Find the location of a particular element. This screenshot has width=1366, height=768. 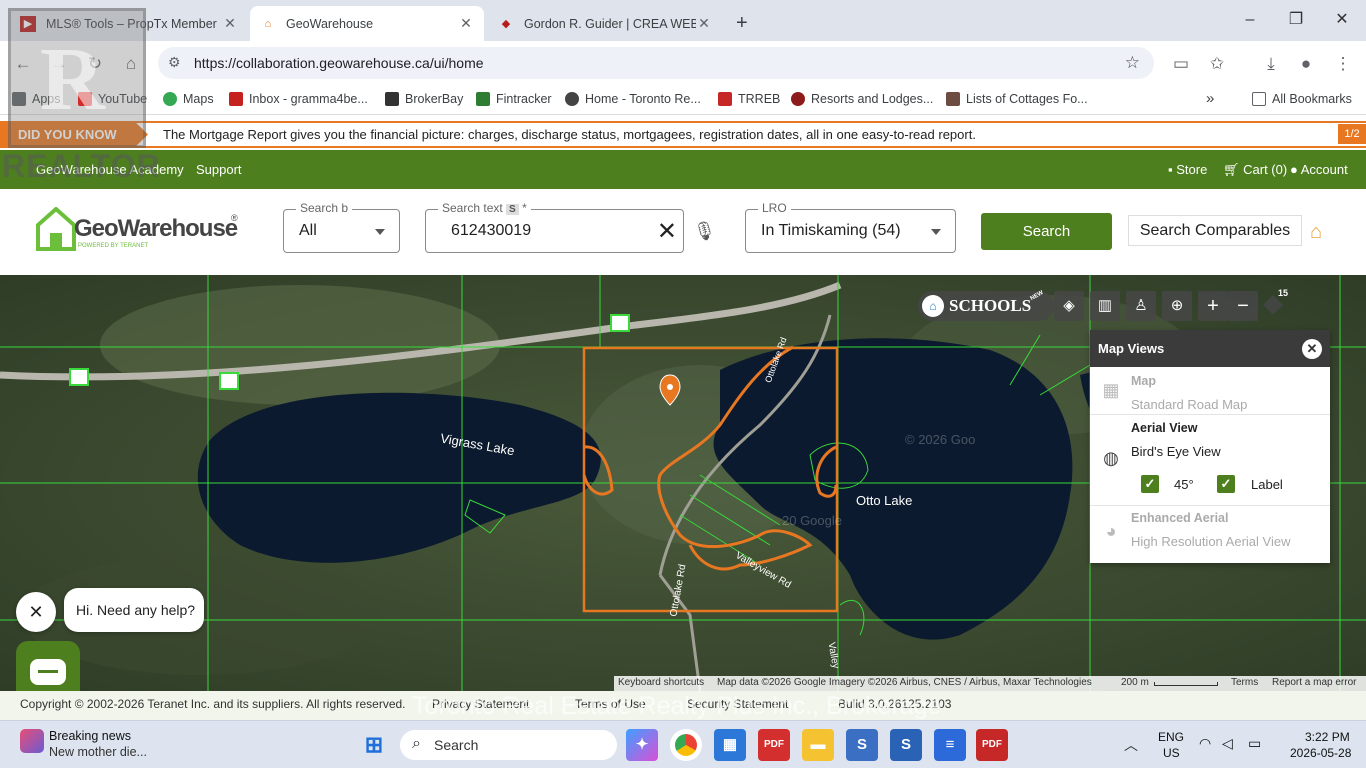

tab-favicon-icon: ▶ is located at coordinates (28, 23).